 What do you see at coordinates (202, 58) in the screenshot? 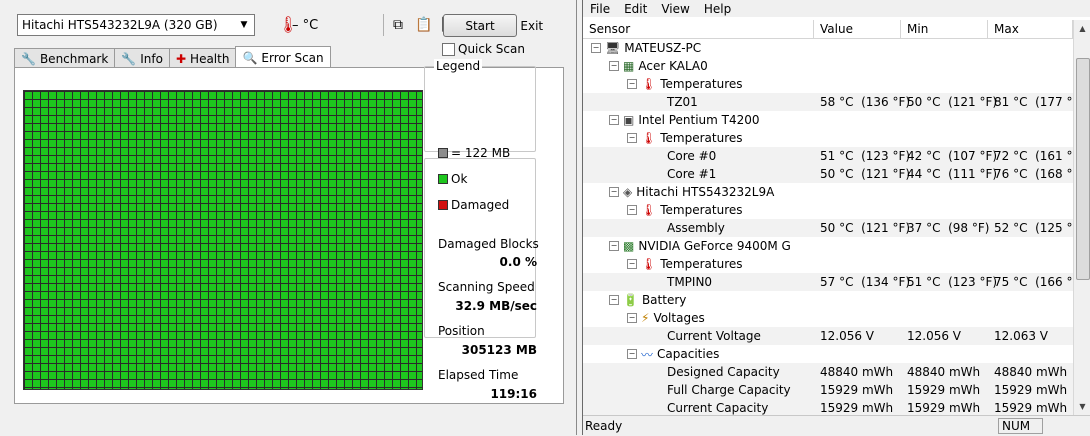
I see `tab-health: ✚ Health` at bounding box center [202, 58].